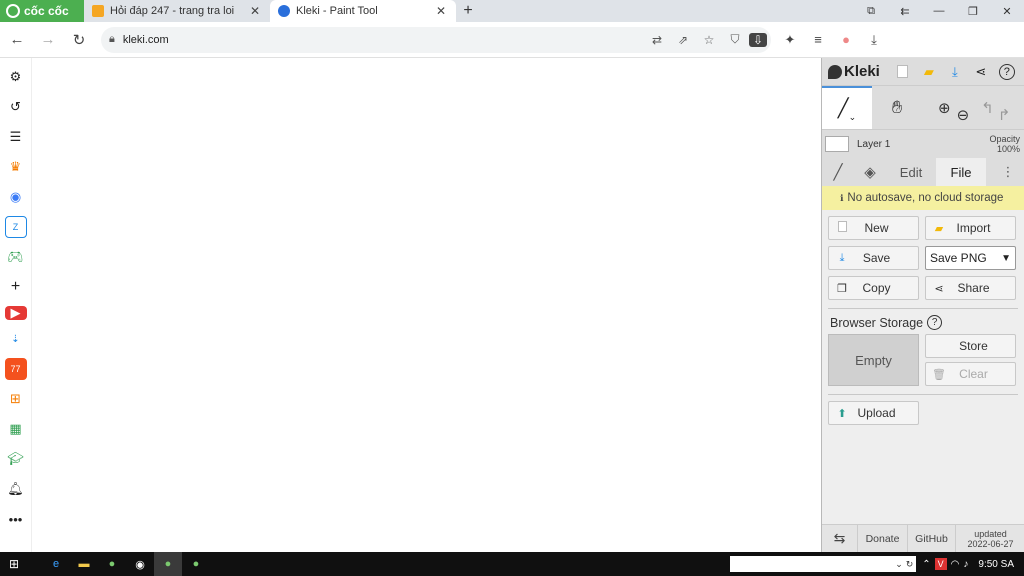 The image size is (1024, 576). Describe the element at coordinates (897, 107) in the screenshot. I see `hand-tool: ✋︎` at that location.